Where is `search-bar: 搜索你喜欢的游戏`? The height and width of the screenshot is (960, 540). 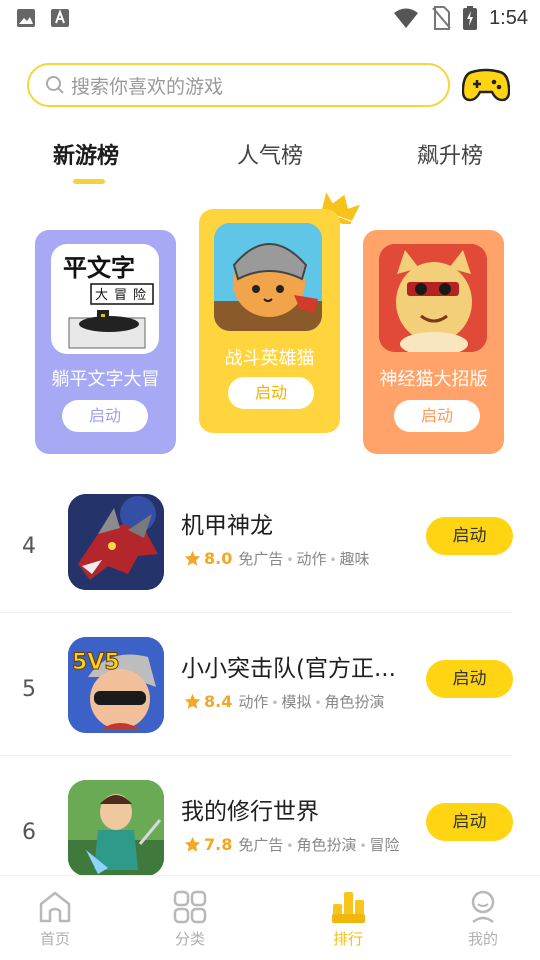
search-bar: 搜索你喜欢的游戏 is located at coordinates (238, 85).